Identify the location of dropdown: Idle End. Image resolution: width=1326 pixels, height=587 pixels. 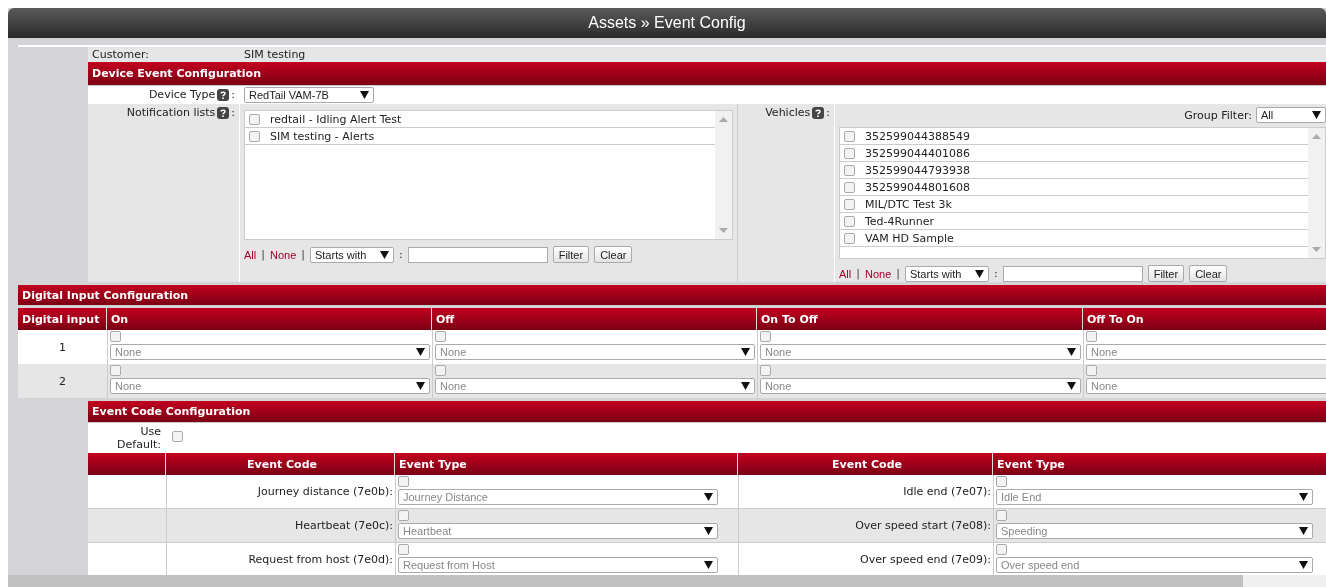
(1154, 497).